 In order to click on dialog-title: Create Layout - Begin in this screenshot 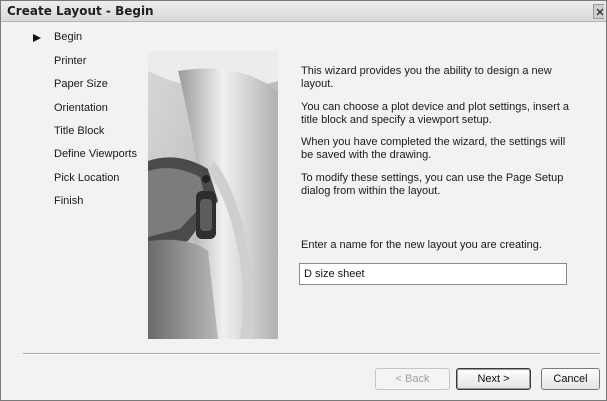, I will do `click(80, 11)`.